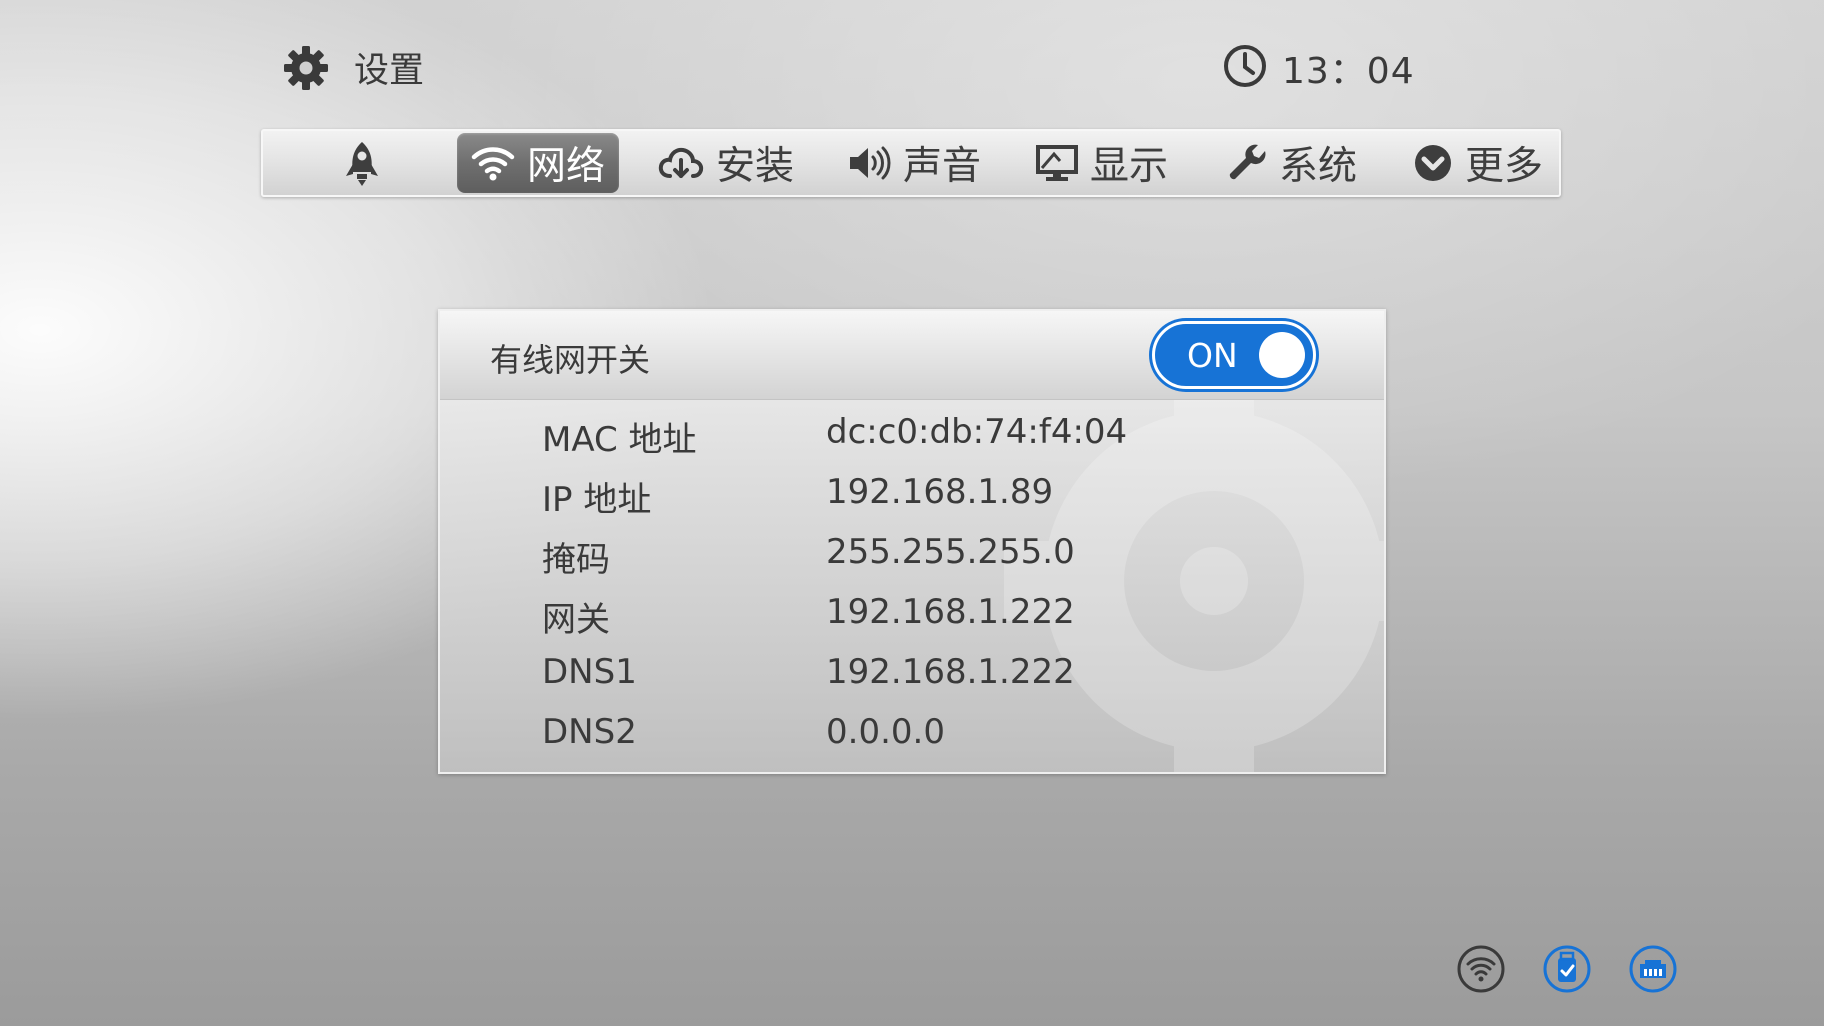 The image size is (1824, 1026). I want to click on info-row-dns1: DNS1 192.168.1.222, so click(912, 674).